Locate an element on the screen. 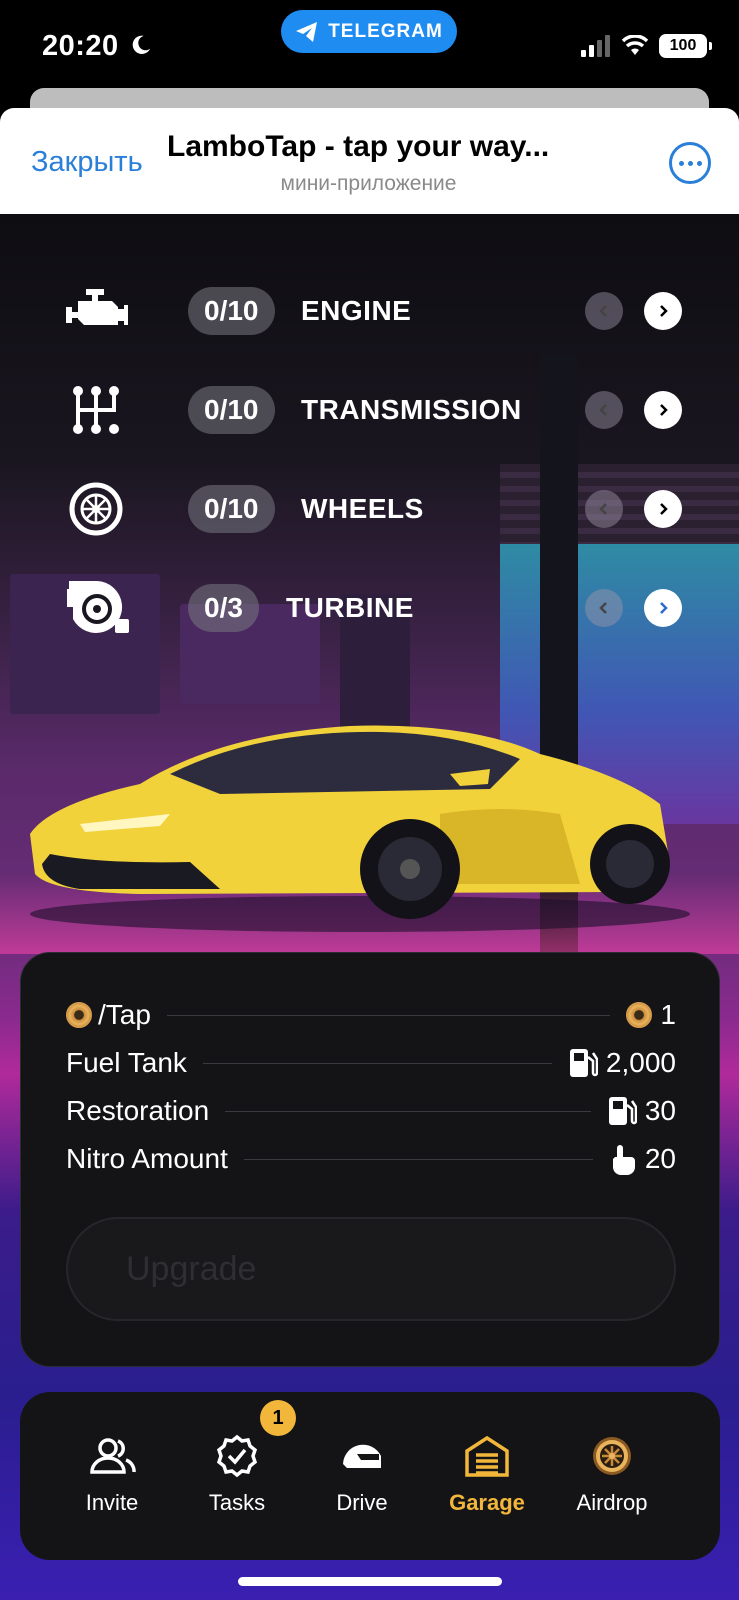 The height and width of the screenshot is (1600, 739). stat-label: Restoration is located at coordinates (138, 1110).